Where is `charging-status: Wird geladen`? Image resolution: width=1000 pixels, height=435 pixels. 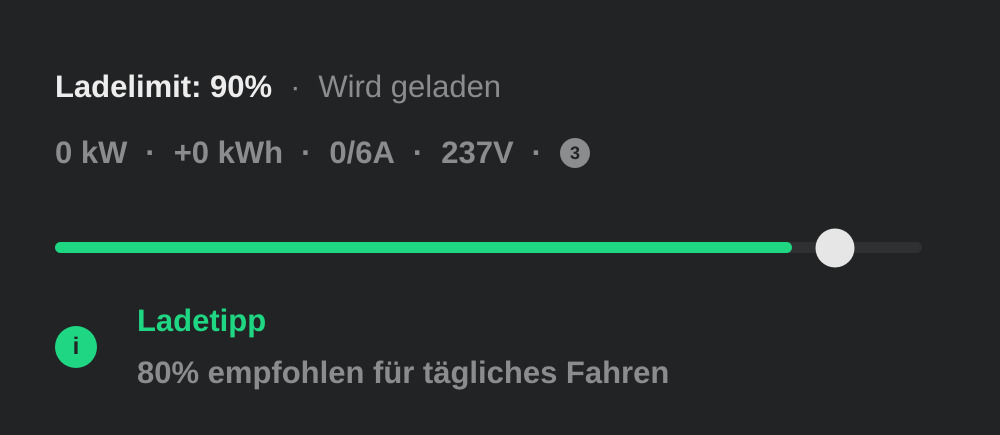
charging-status: Wird geladen is located at coordinates (410, 87).